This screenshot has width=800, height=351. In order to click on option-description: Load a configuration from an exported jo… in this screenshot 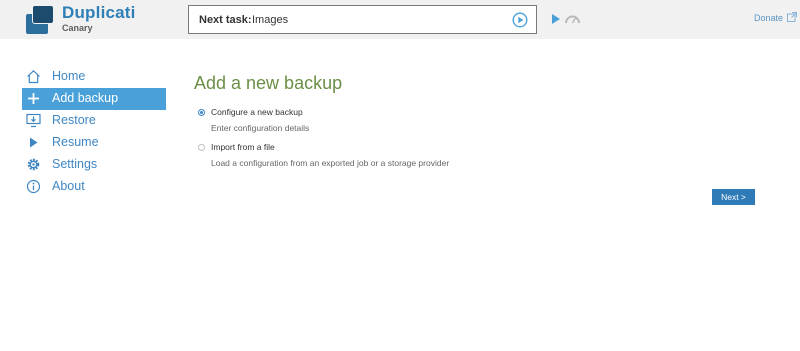, I will do `click(330, 163)`.